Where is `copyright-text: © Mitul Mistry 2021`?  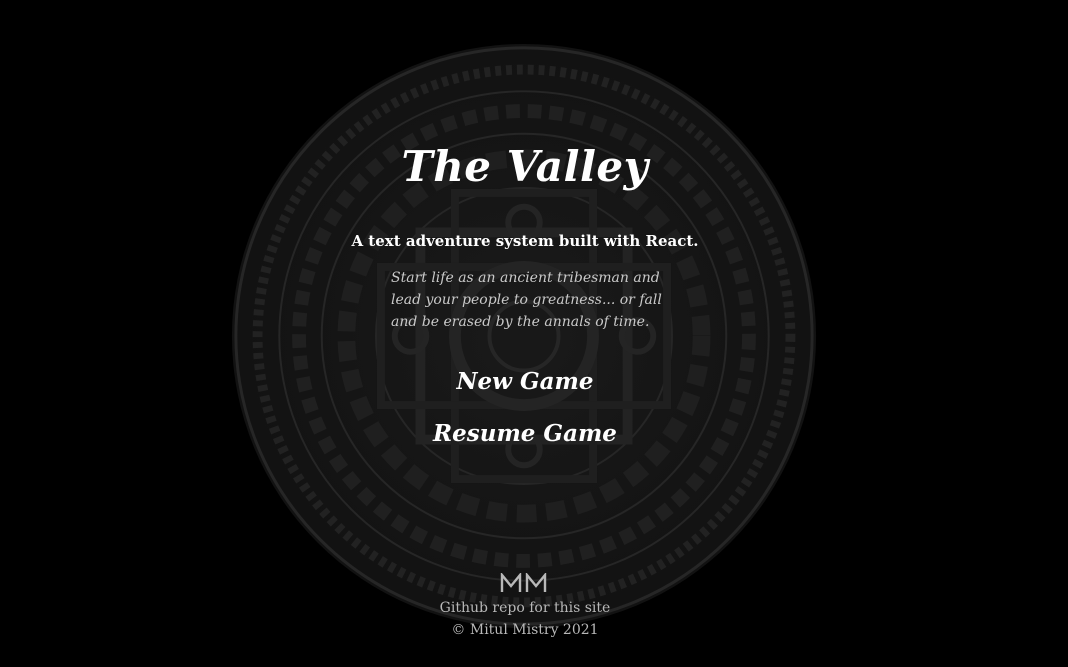
copyright-text: © Mitul Mistry 2021 is located at coordinates (525, 630).